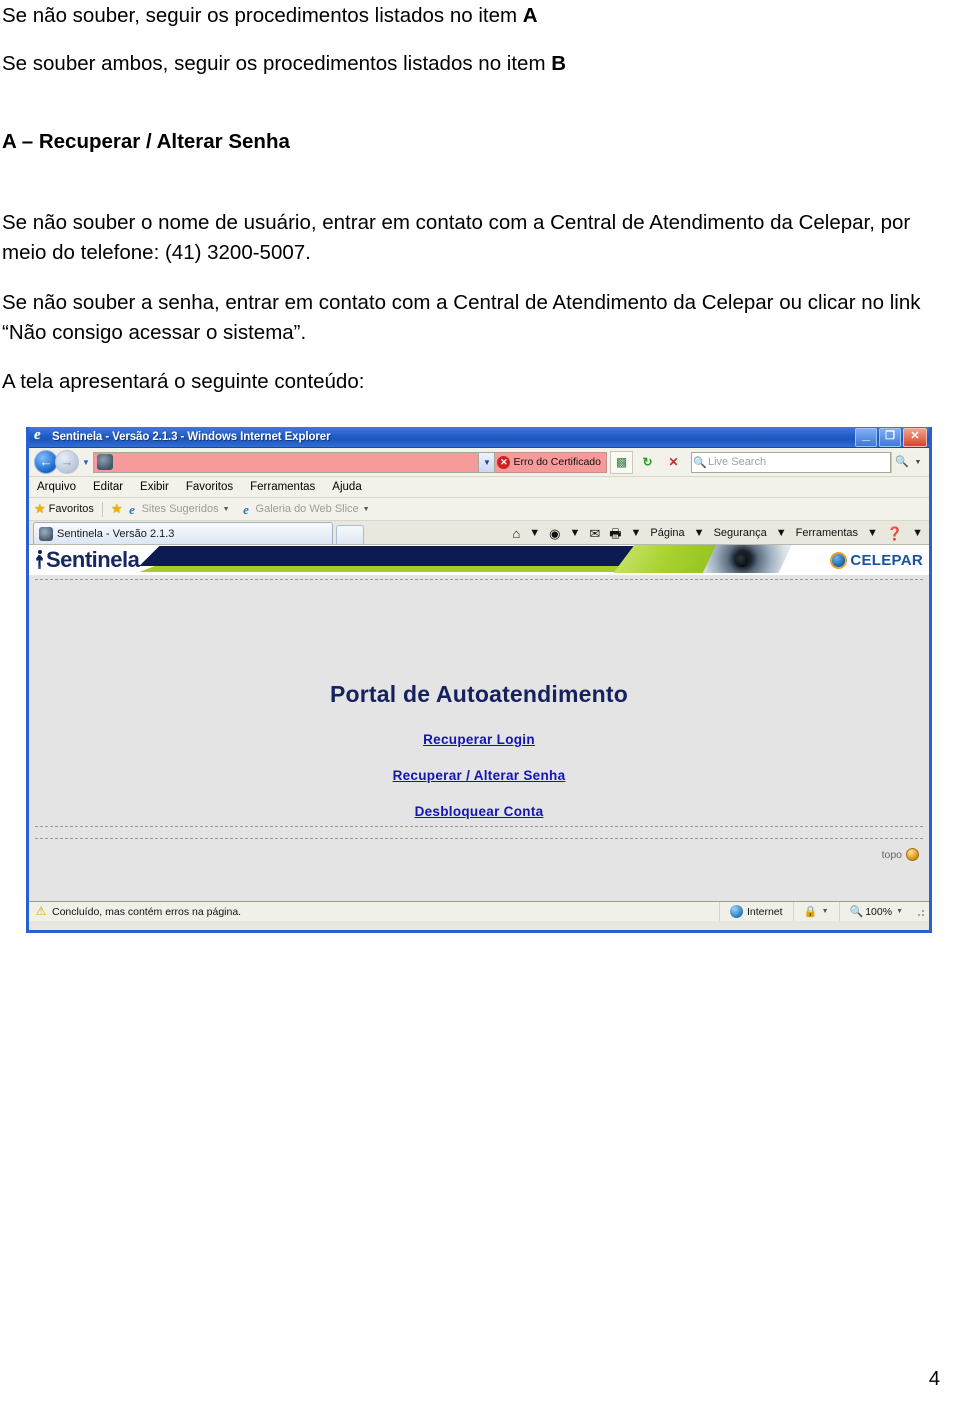  I want to click on menu-item-favoritos: Favoritos, so click(209, 487).